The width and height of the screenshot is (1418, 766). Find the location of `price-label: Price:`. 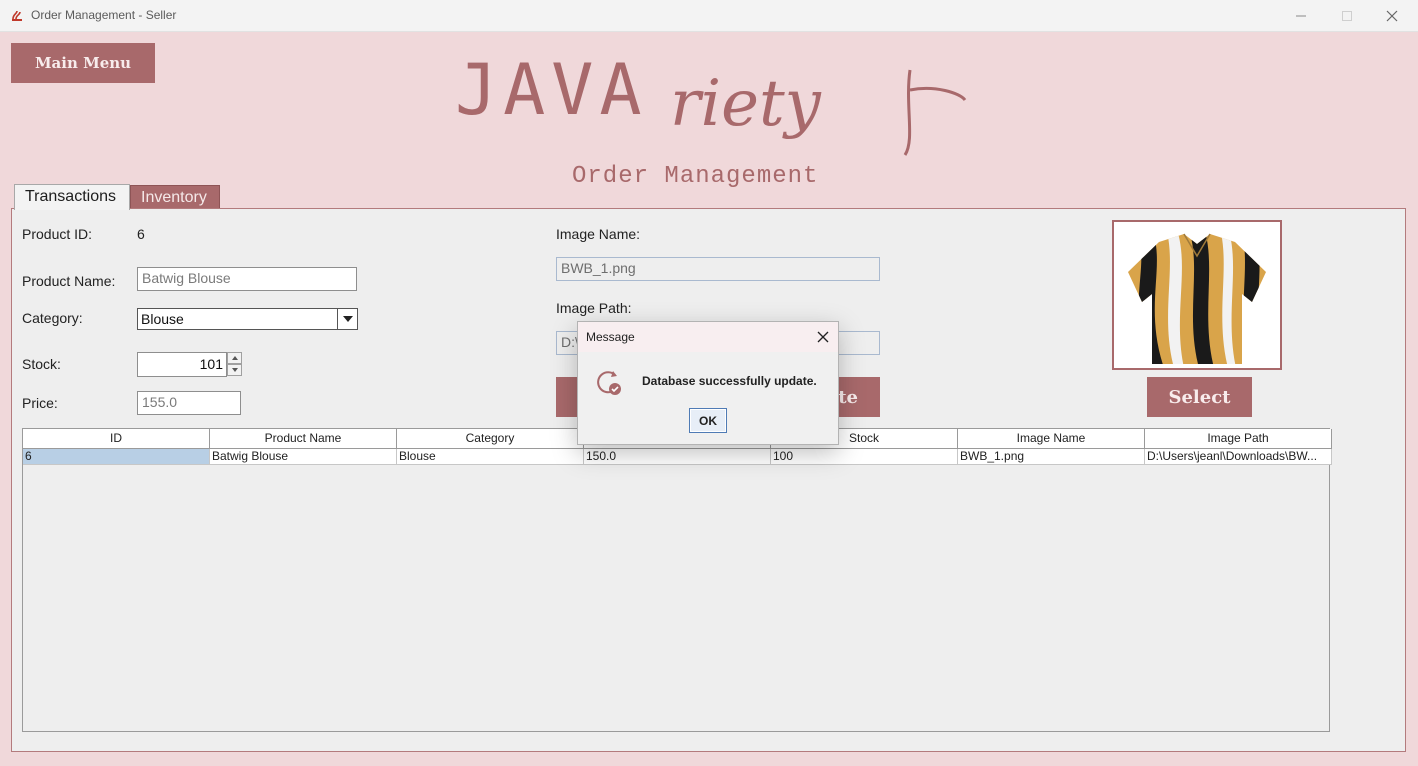

price-label: Price: is located at coordinates (40, 403).